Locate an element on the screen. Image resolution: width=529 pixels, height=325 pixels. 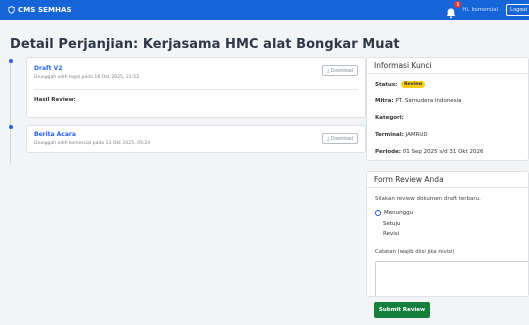
status-label: Status: is located at coordinates (386, 85).